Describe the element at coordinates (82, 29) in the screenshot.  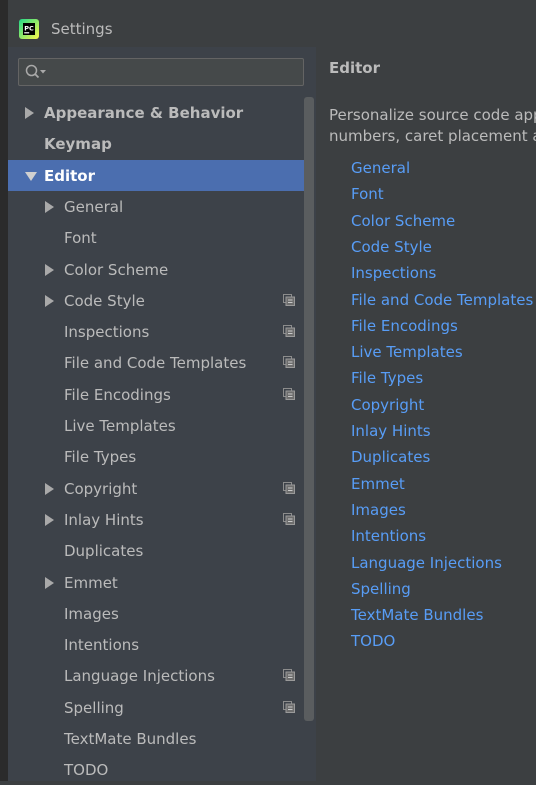
I see `window-title: Settings` at that location.